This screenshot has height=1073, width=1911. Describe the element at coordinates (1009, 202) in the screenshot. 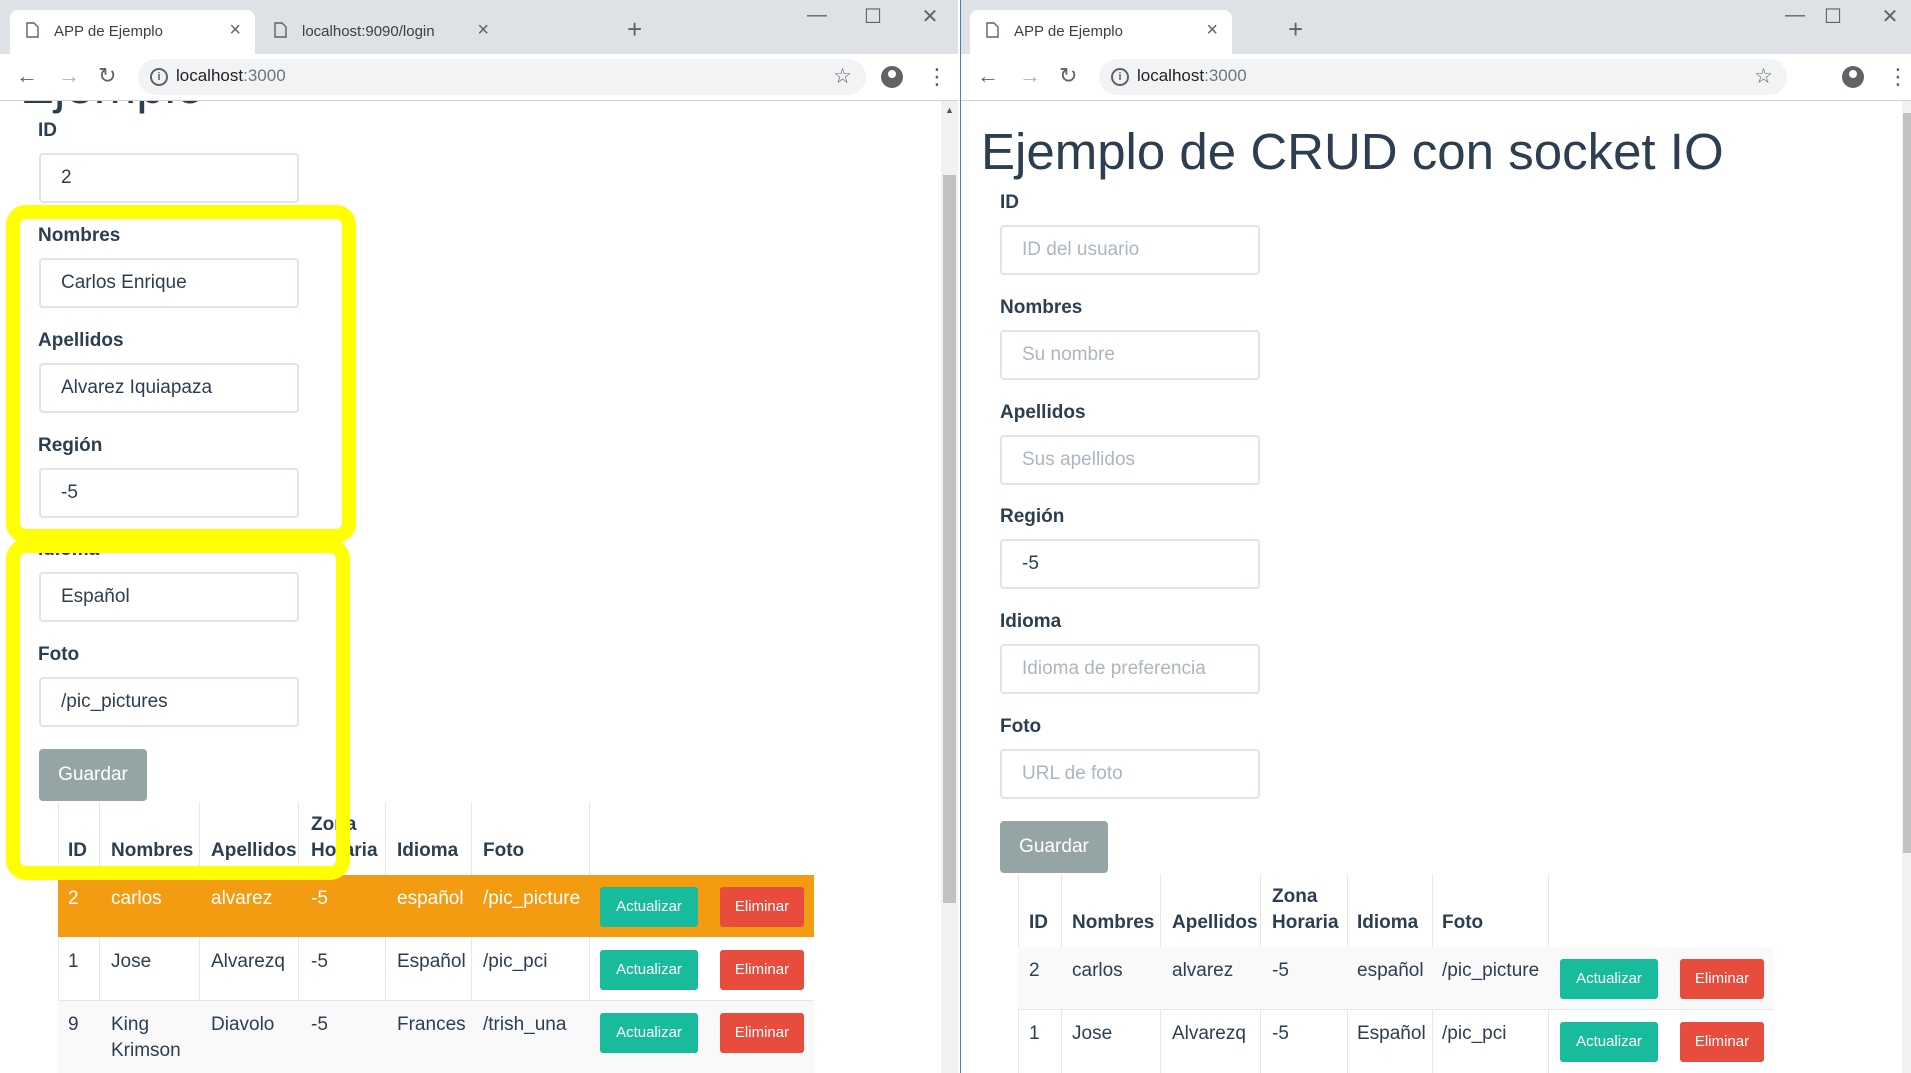

I see `id-label: ID` at that location.